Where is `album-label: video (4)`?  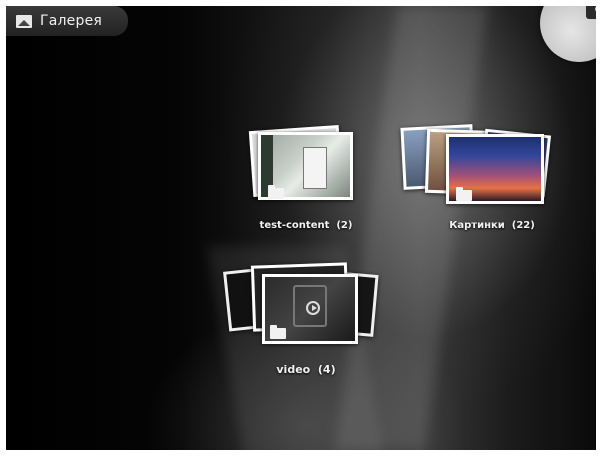 album-label: video (4) is located at coordinates (306, 369).